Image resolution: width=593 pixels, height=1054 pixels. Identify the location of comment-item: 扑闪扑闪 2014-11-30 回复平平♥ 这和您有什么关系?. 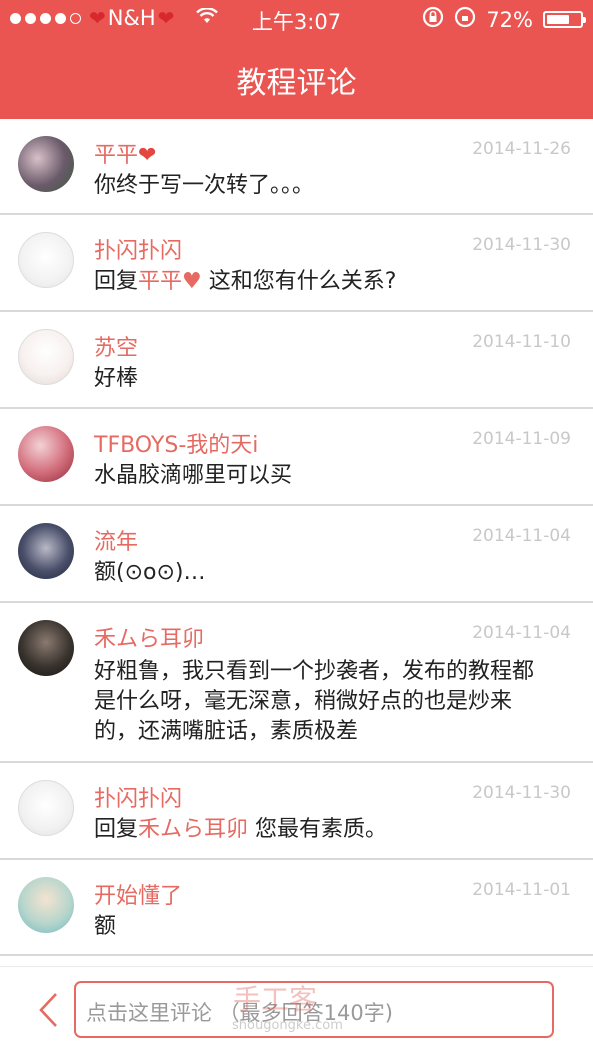
(296, 263).